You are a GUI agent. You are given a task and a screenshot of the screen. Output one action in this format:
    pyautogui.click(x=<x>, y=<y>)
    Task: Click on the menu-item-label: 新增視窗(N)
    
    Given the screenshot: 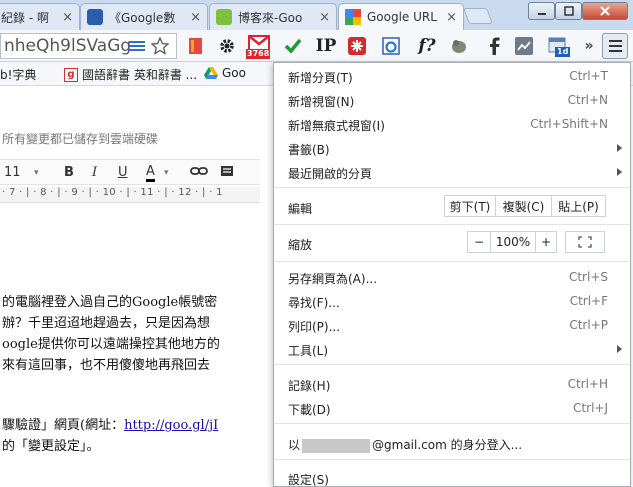 What is the action you would take?
    pyautogui.click(x=321, y=102)
    